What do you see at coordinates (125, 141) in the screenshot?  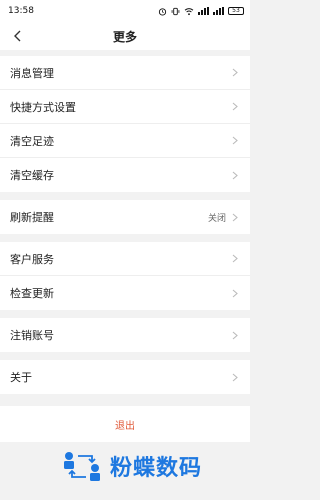 I see `menu-item-clear-history: 清空足迹` at bounding box center [125, 141].